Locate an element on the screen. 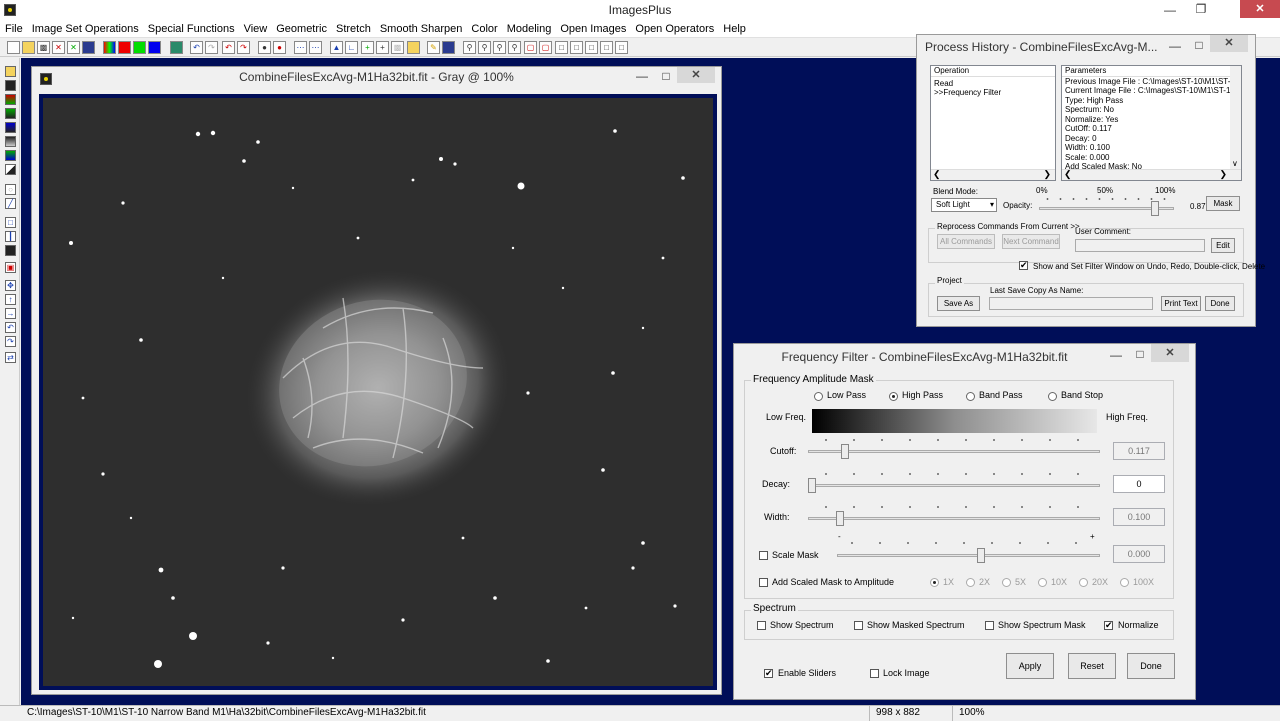 Image resolution: width=1280 pixels, height=721 pixels. grid-icon is located at coordinates (176, 47).